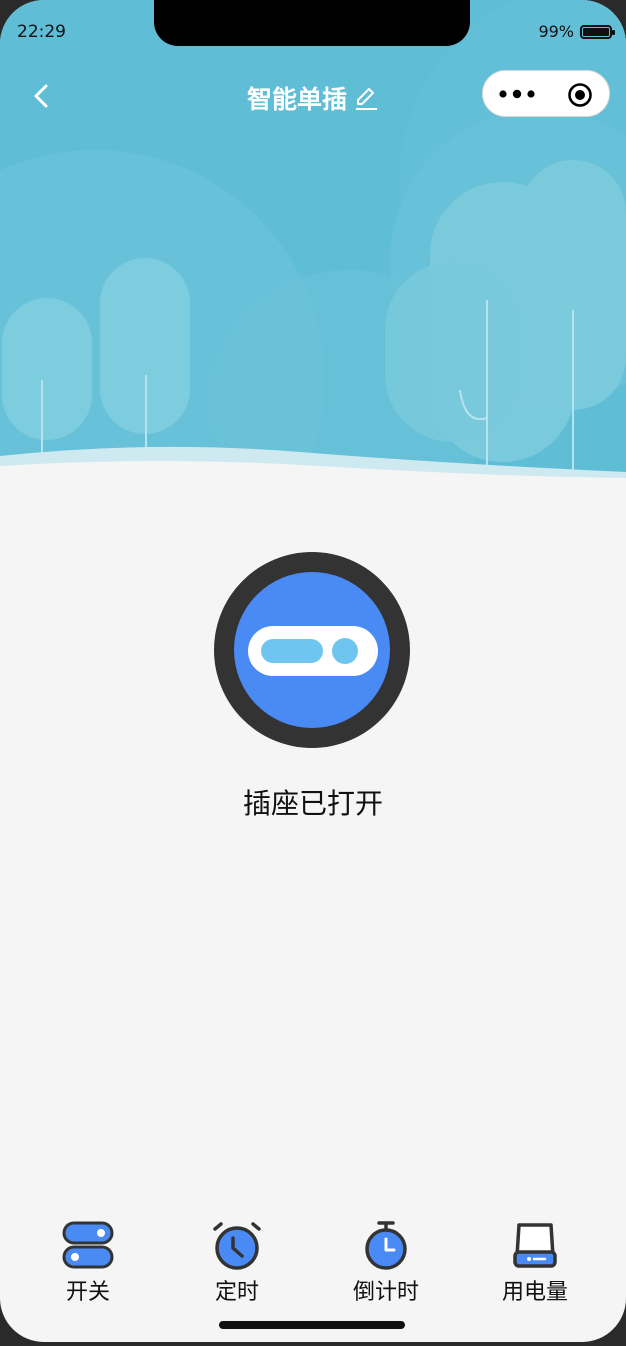 This screenshot has height=1346, width=626. I want to click on battery-status: 99%, so click(576, 31).